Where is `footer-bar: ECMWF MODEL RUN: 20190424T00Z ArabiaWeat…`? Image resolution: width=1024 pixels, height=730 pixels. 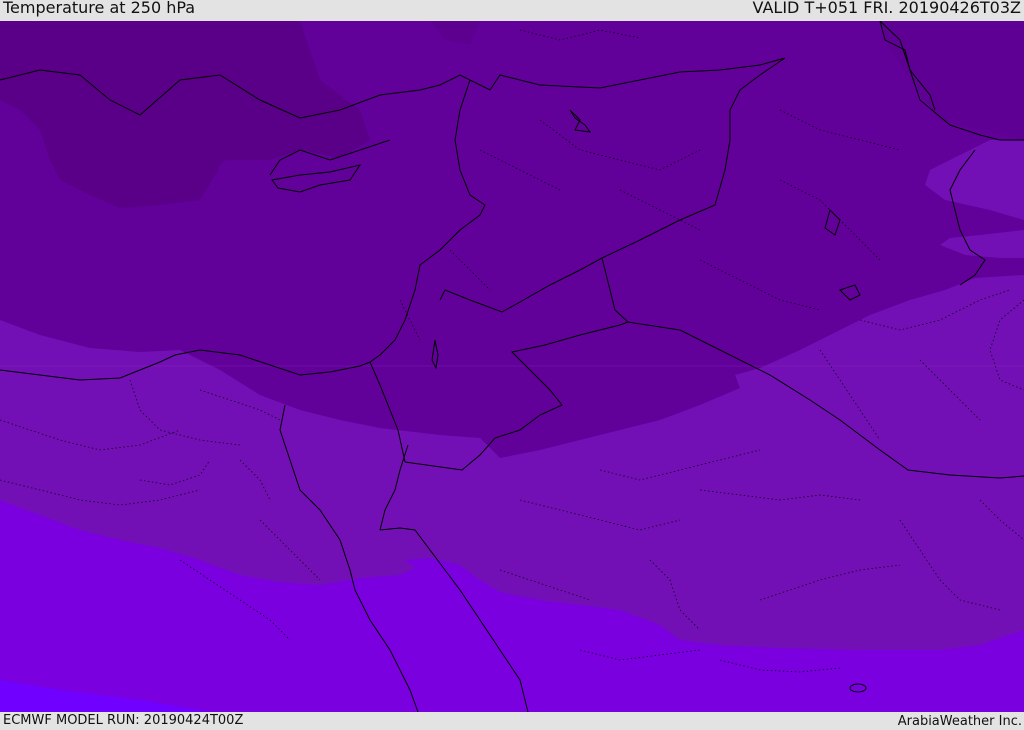
footer-bar: ECMWF MODEL RUN: 20190424T00Z ArabiaWeat… is located at coordinates (512, 720).